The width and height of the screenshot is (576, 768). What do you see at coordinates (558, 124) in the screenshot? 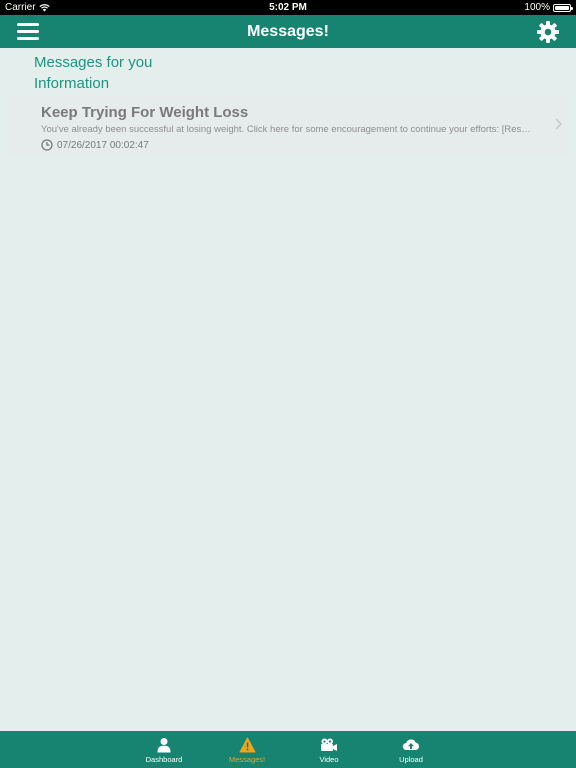
I see `chevron-right-icon` at bounding box center [558, 124].